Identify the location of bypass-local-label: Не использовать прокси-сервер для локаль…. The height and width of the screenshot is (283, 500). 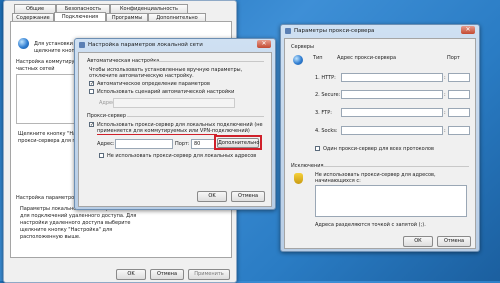
(182, 156).